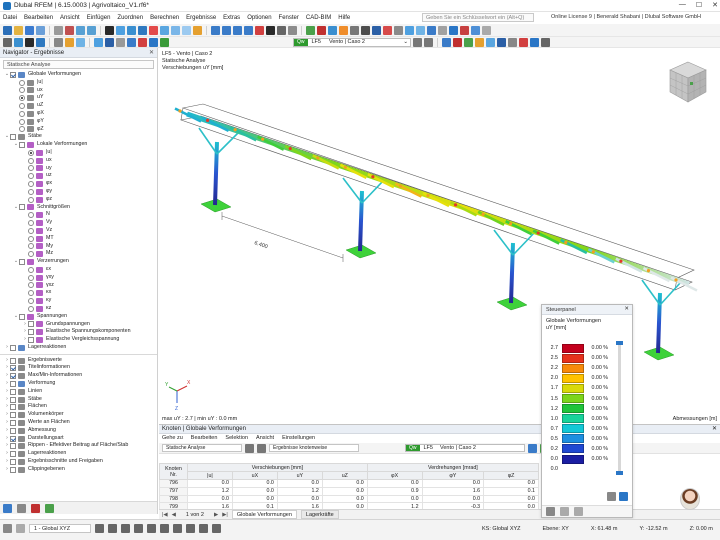  What do you see at coordinates (501, 42) in the screenshot?
I see `result-table-icon` at bounding box center [501, 42].